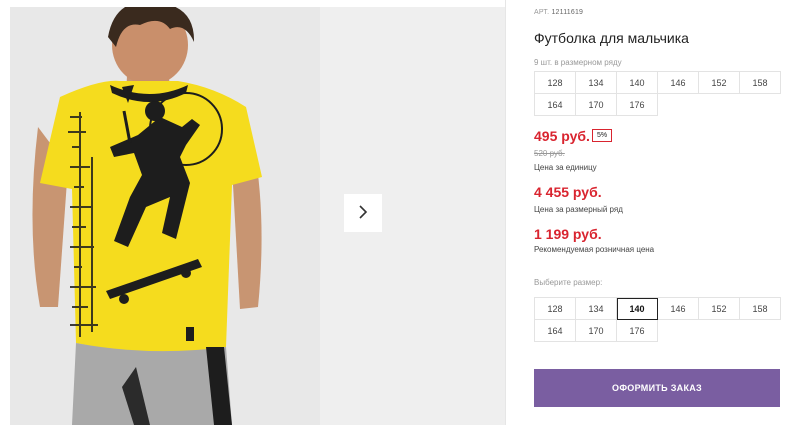 The height and width of the screenshot is (425, 800). What do you see at coordinates (568, 282) in the screenshot?
I see `size-select-label: Выберите размер:` at bounding box center [568, 282].